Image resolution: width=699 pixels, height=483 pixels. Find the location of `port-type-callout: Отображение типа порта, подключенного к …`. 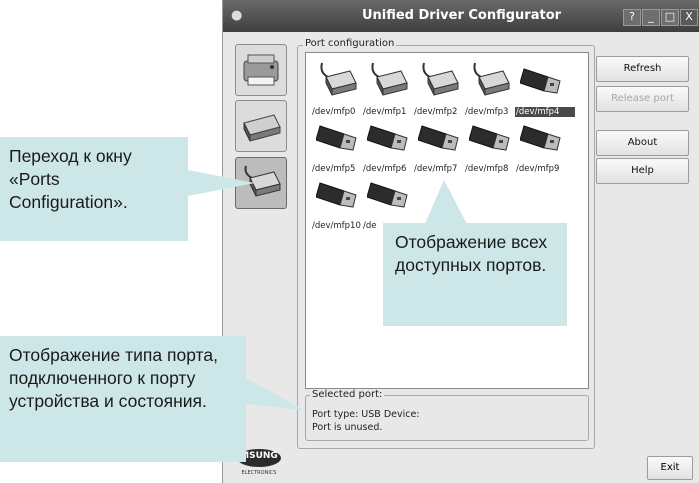

port-type-callout: Отображение типа порта, подключенного к … is located at coordinates (123, 399).